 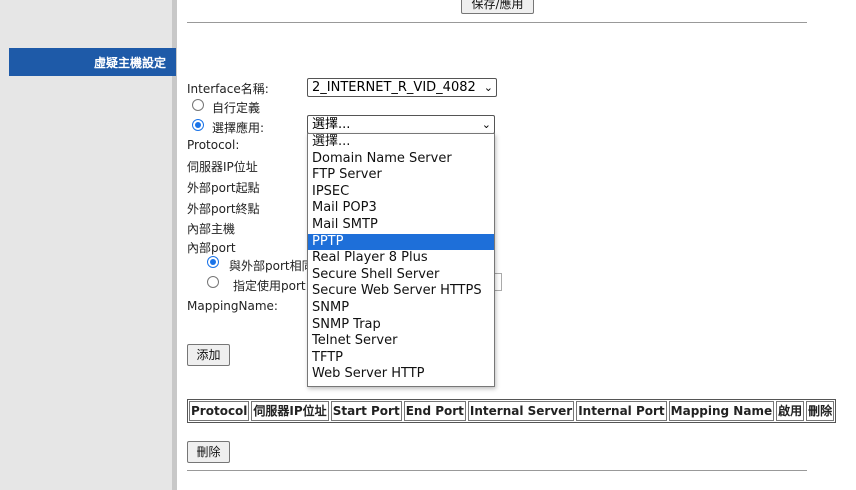 I want to click on add-button: 添加, so click(x=208, y=355).